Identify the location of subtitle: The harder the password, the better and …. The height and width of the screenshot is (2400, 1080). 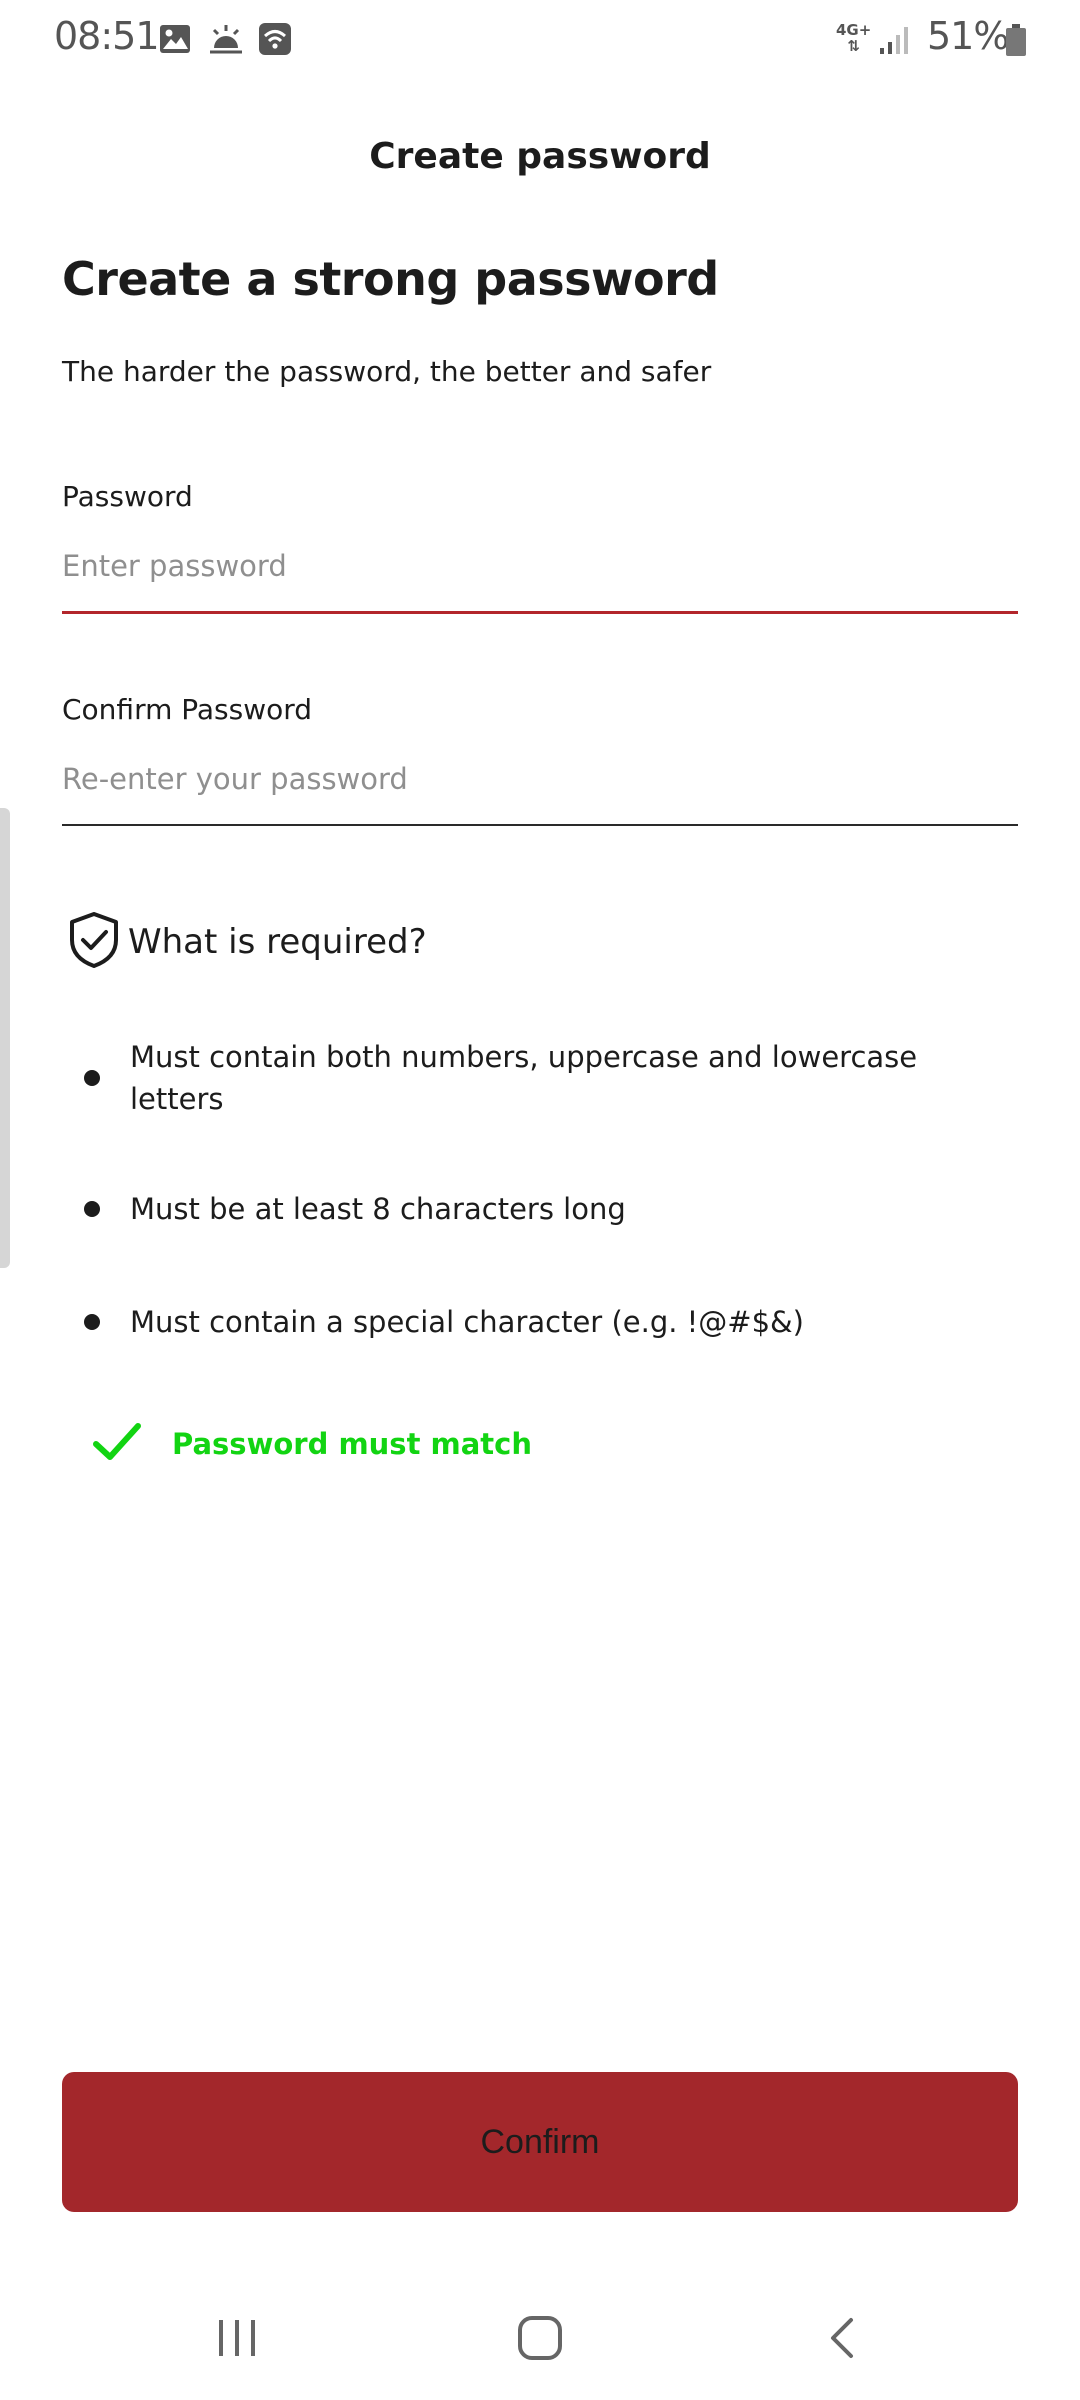
(387, 371).